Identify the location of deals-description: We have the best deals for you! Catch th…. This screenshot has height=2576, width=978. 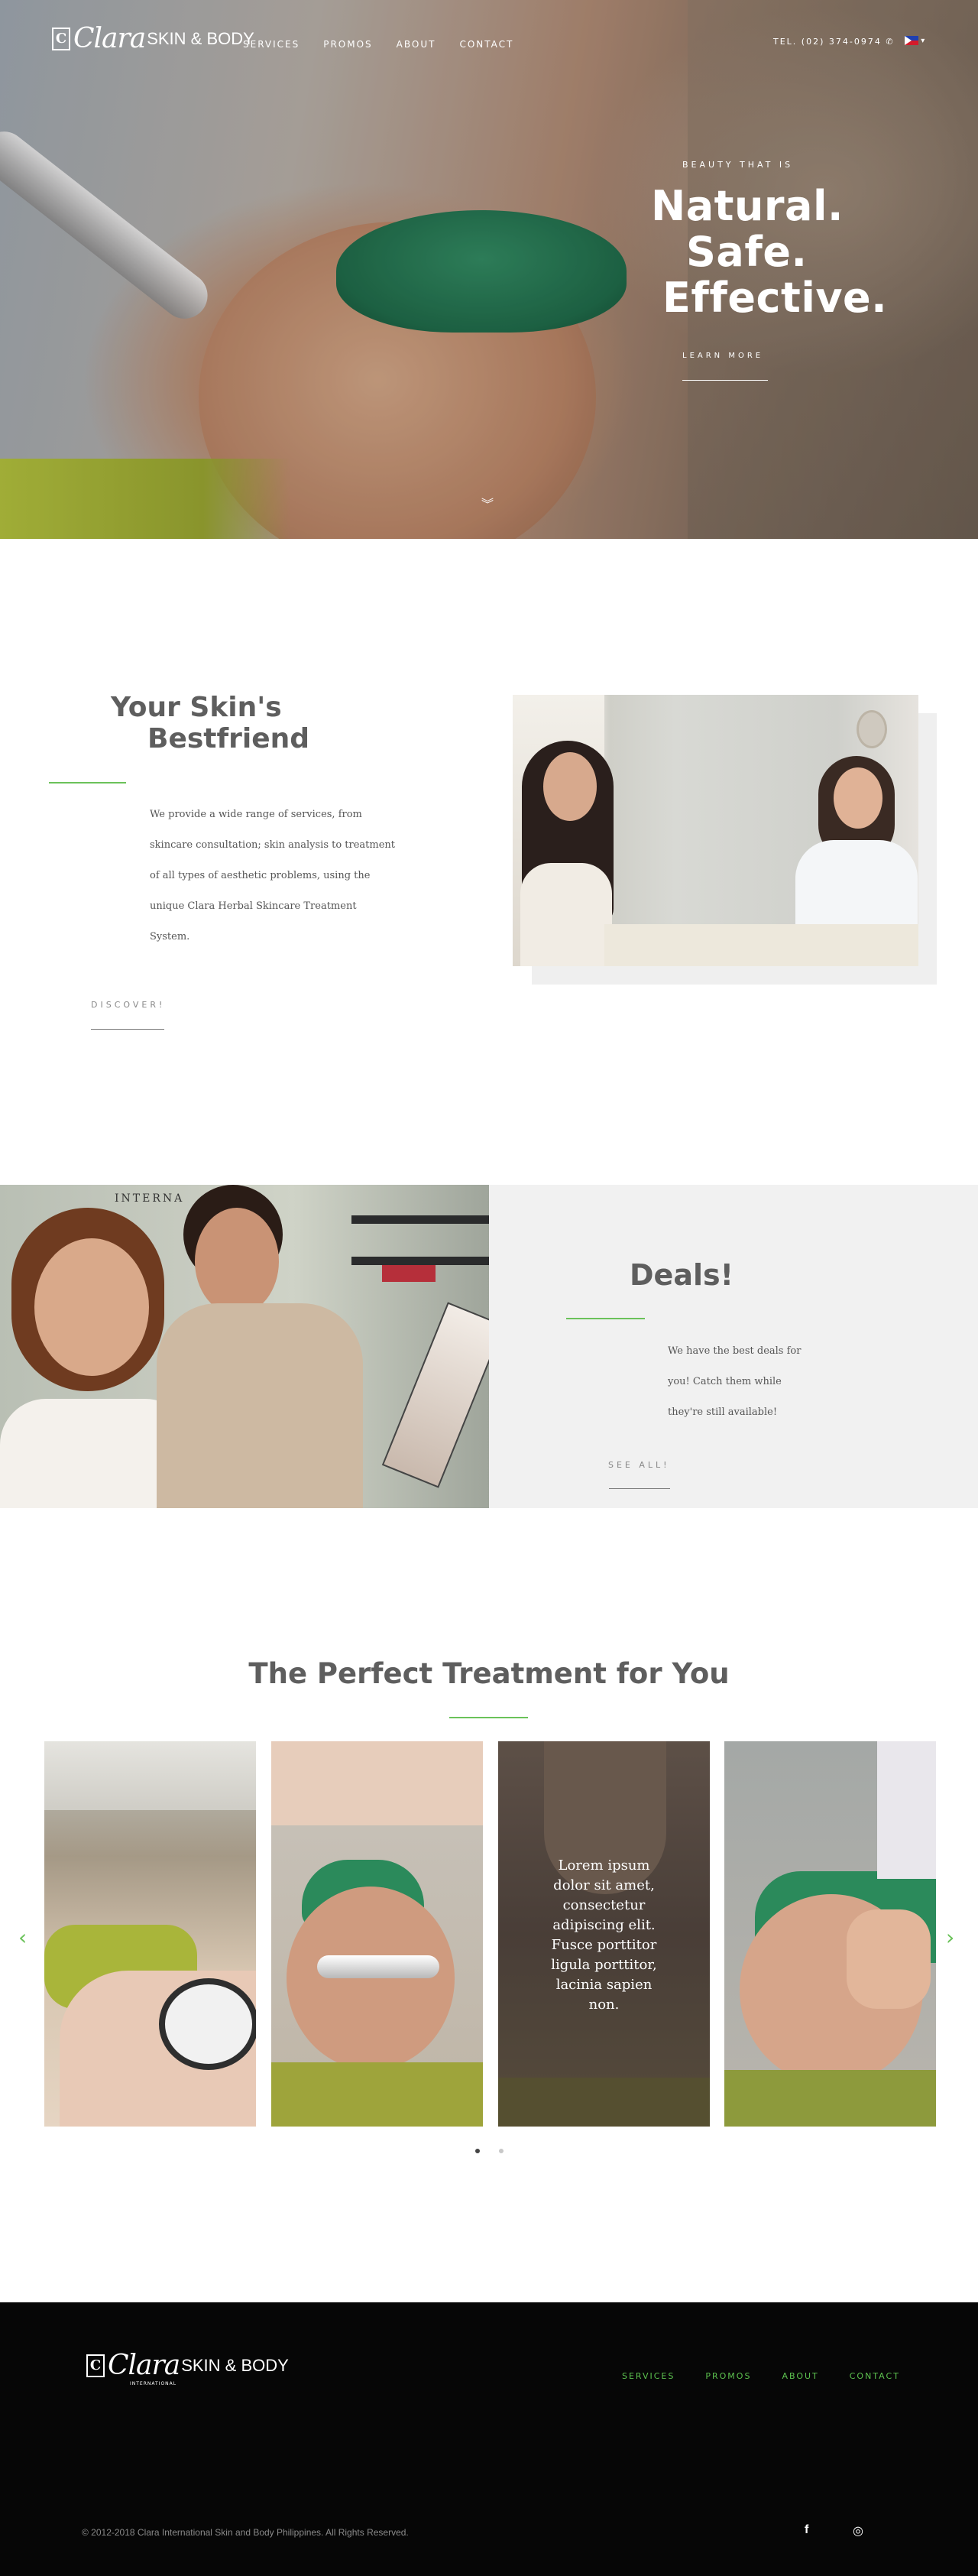
(767, 1382).